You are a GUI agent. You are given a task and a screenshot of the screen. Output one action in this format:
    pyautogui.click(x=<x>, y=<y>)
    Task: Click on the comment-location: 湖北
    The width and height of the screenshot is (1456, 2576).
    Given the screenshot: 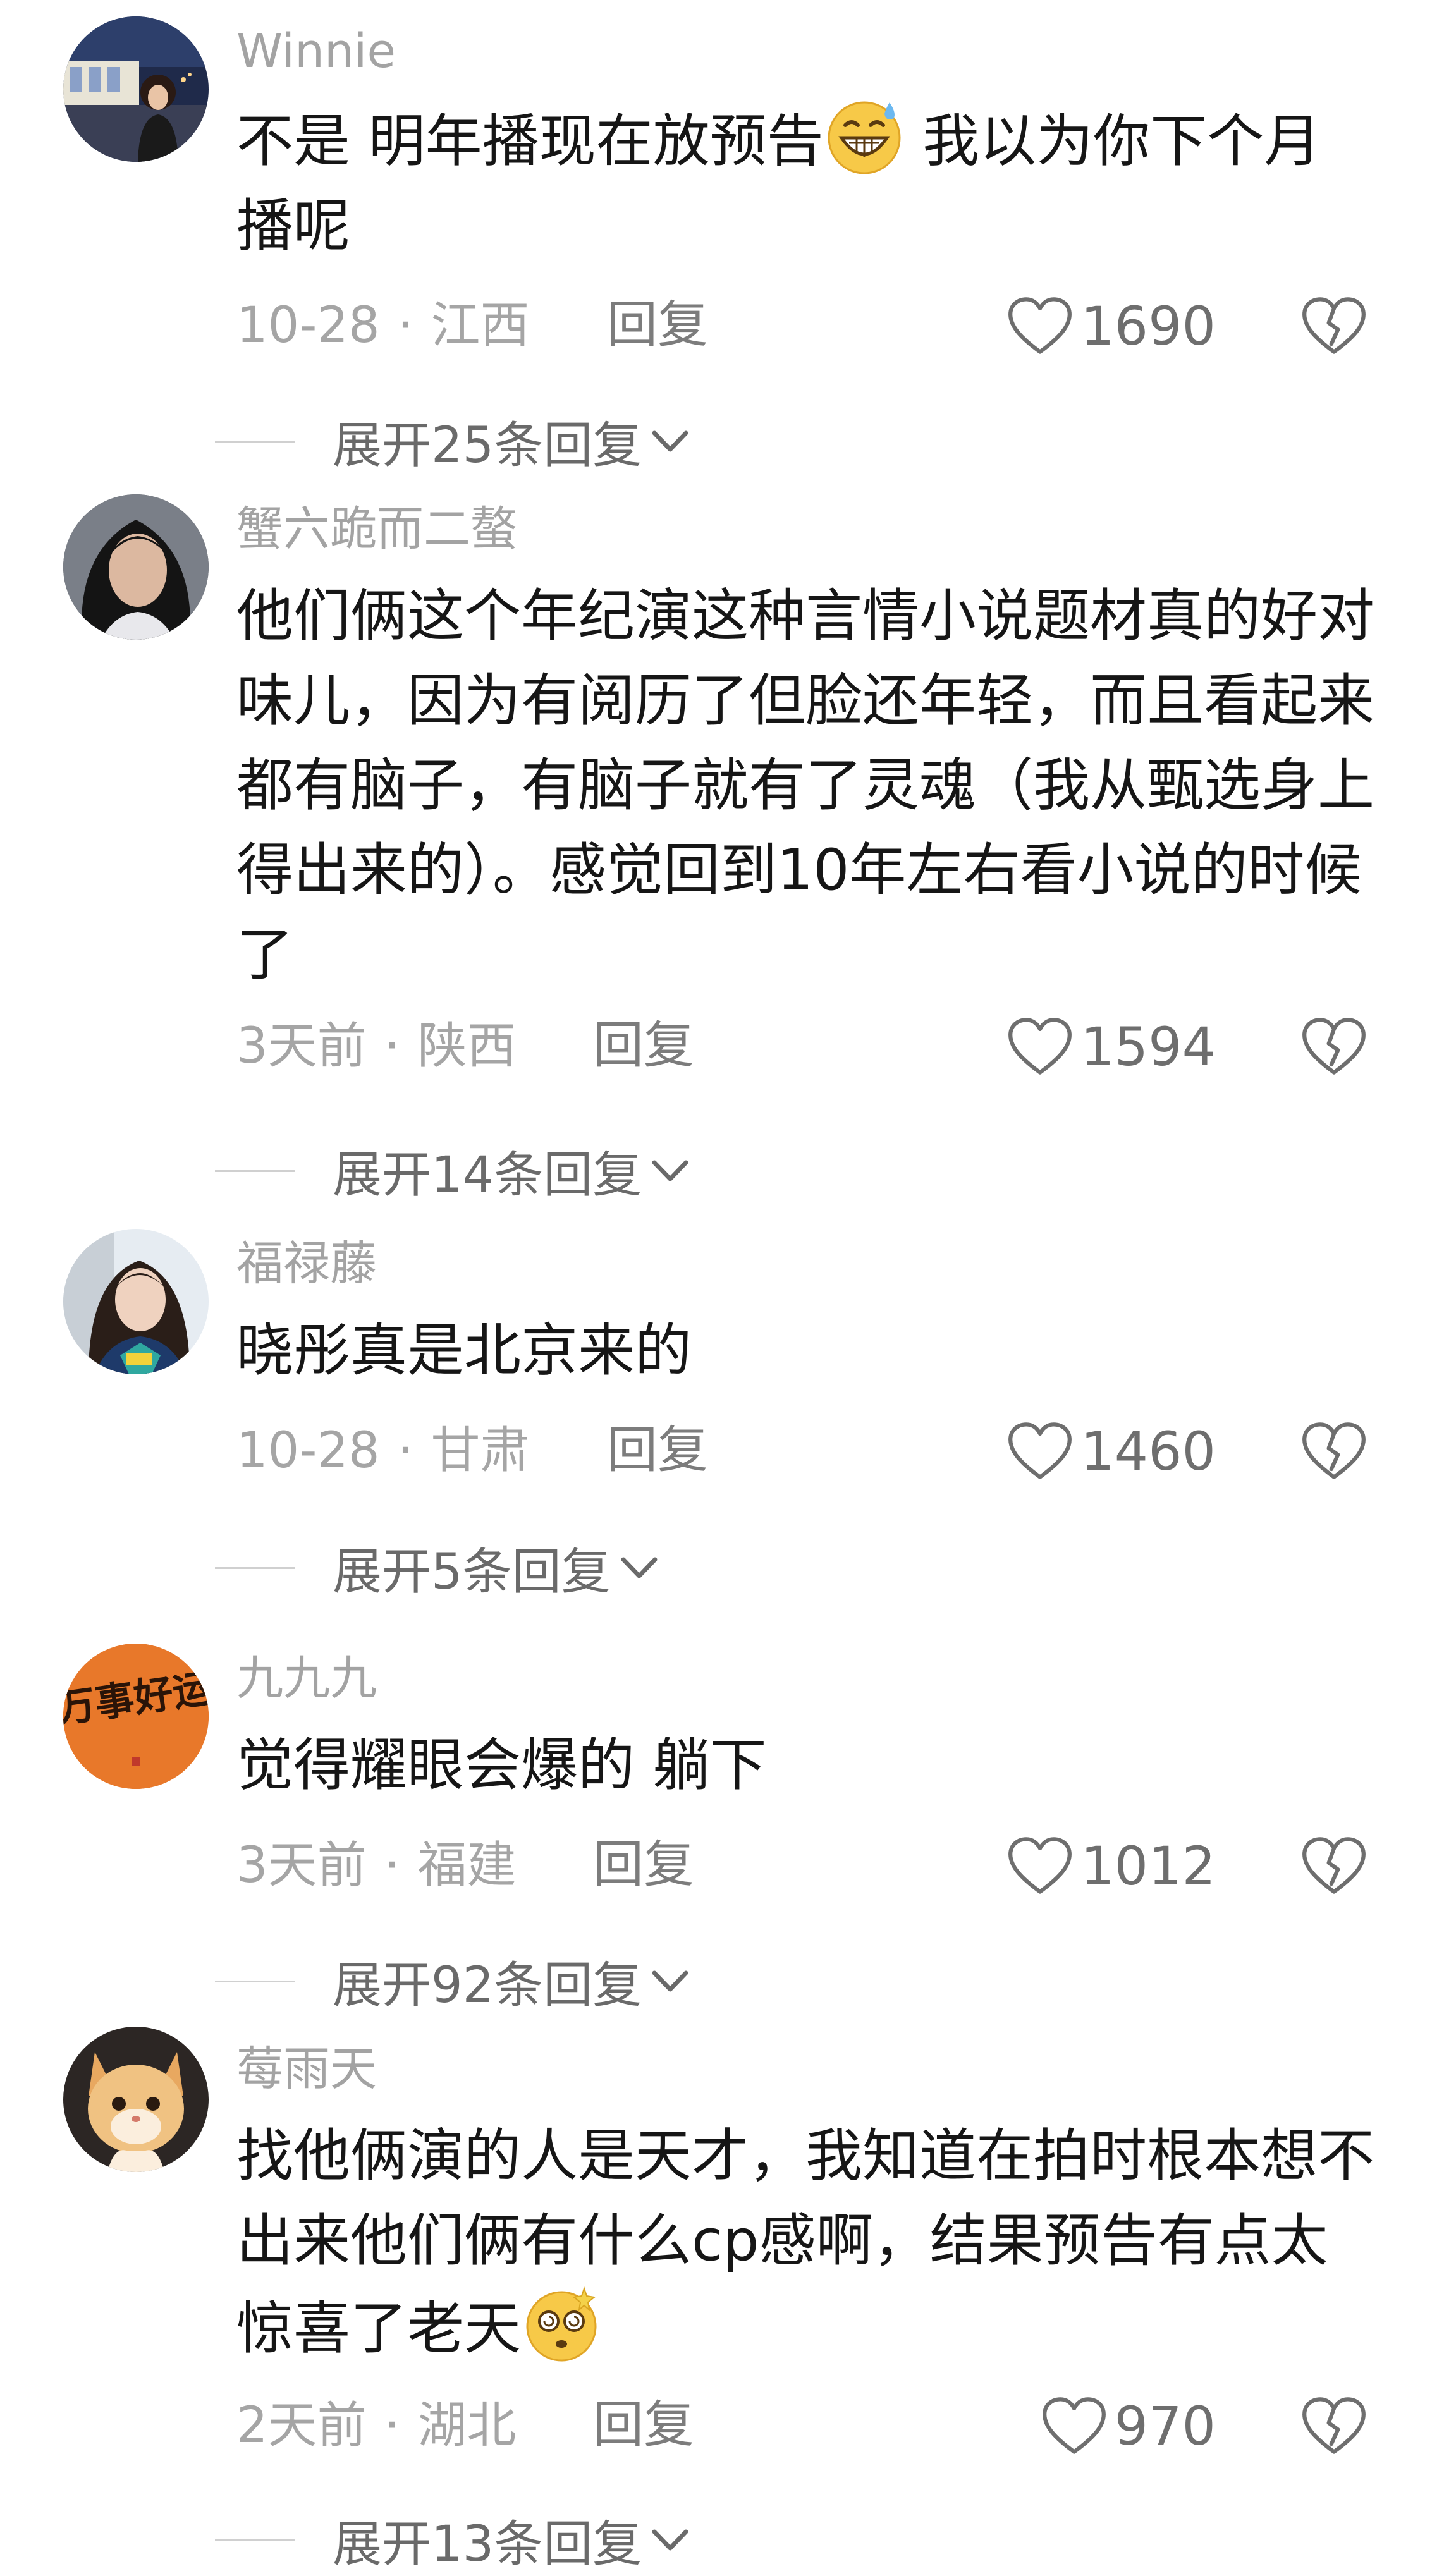 What is the action you would take?
    pyautogui.click(x=467, y=2425)
    